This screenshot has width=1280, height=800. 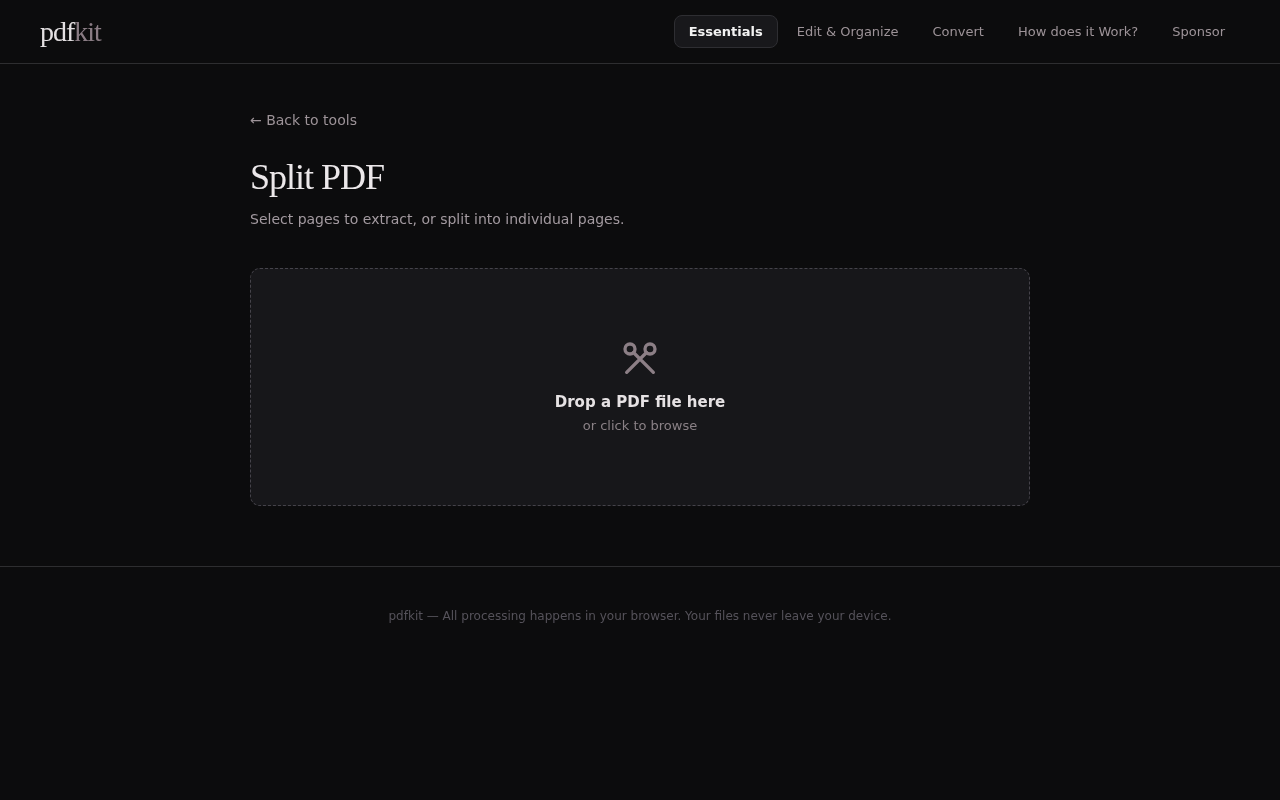 What do you see at coordinates (640, 616) in the screenshot?
I see `footer-text: pdfkit — All processing happens in your browser. Your files never leave your device.` at bounding box center [640, 616].